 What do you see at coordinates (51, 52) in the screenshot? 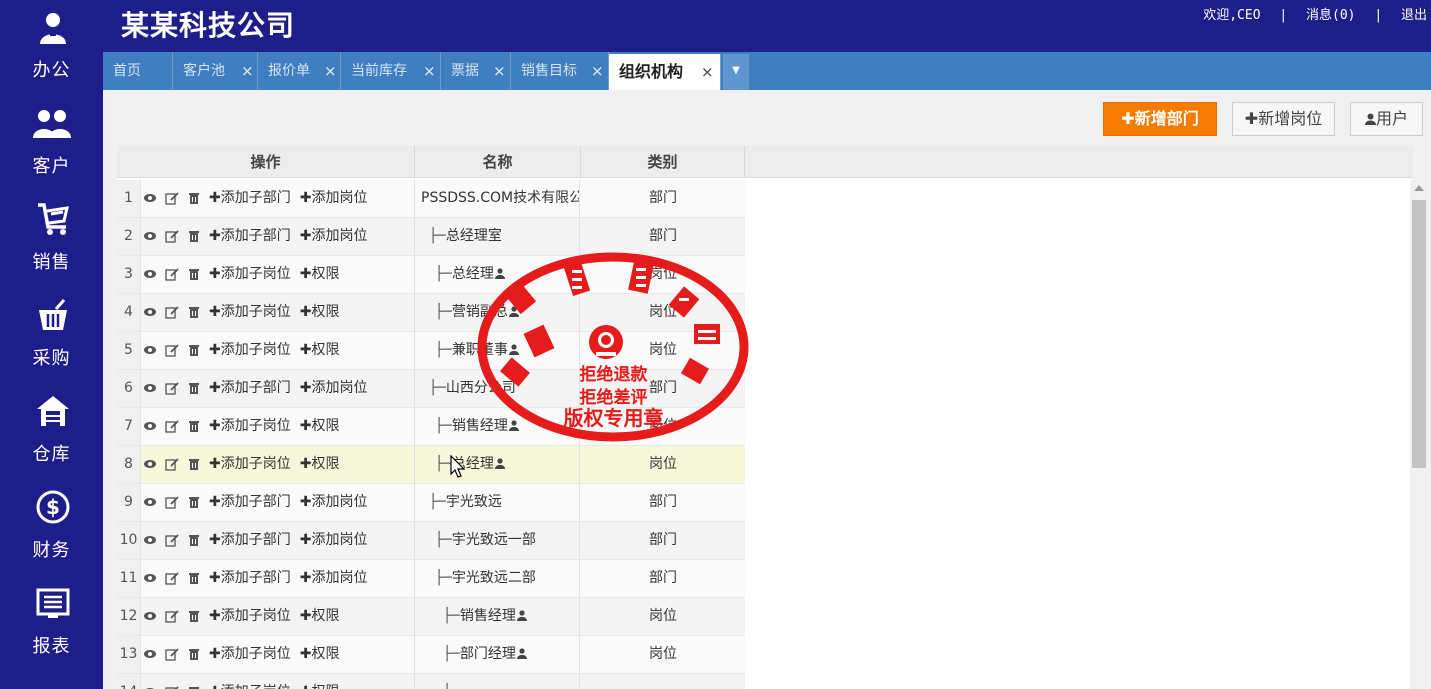
I see `nav-item-office: 办公` at bounding box center [51, 52].